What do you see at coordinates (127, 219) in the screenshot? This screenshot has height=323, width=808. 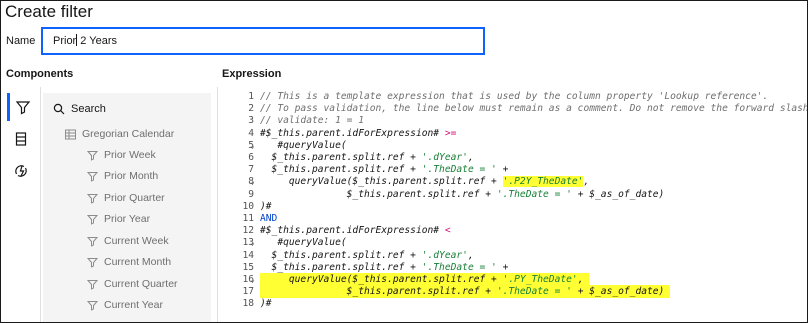 I see `tree-item-label: Prior Year` at bounding box center [127, 219].